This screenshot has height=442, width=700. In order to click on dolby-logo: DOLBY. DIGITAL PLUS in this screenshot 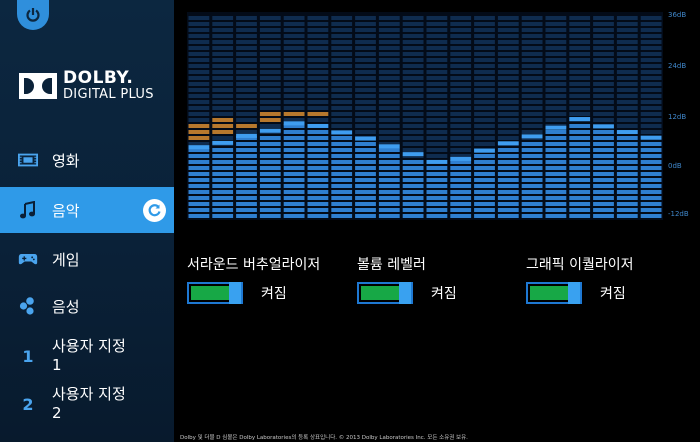, I will do `click(86, 85)`.